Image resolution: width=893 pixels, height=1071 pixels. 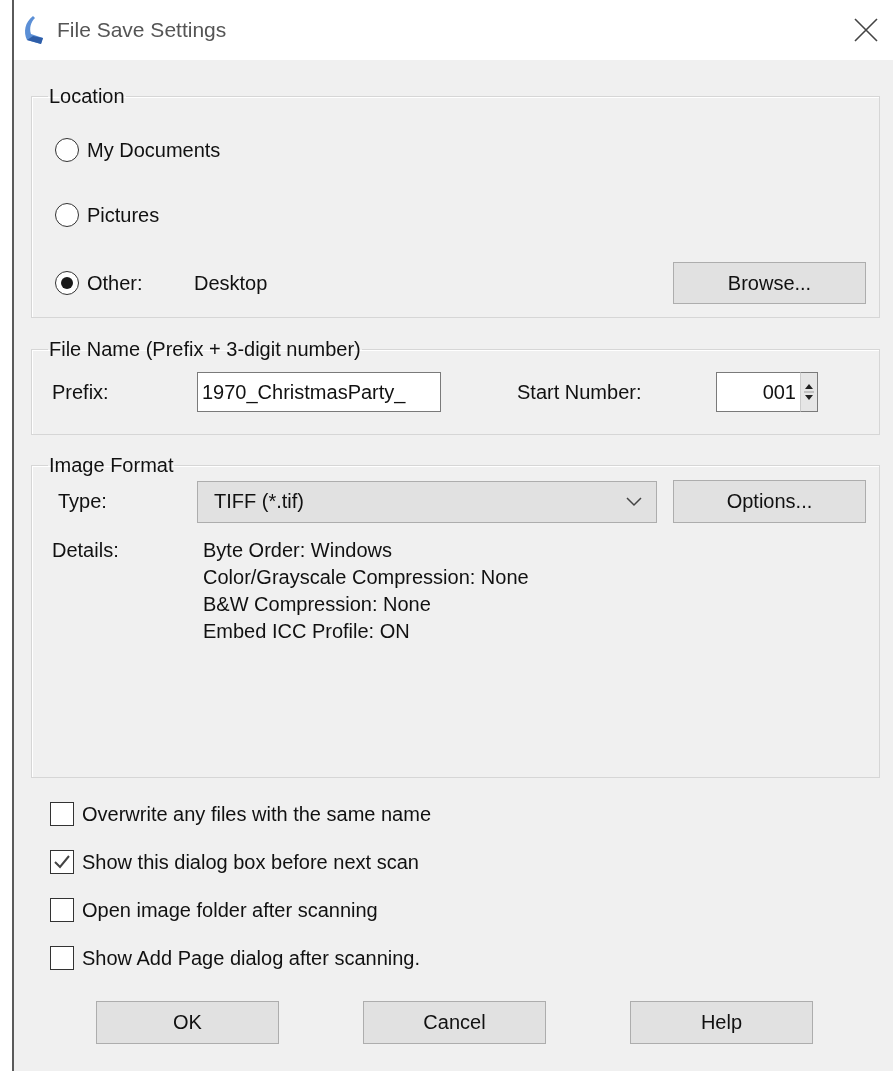 What do you see at coordinates (809, 392) in the screenshot?
I see `spin-button` at bounding box center [809, 392].